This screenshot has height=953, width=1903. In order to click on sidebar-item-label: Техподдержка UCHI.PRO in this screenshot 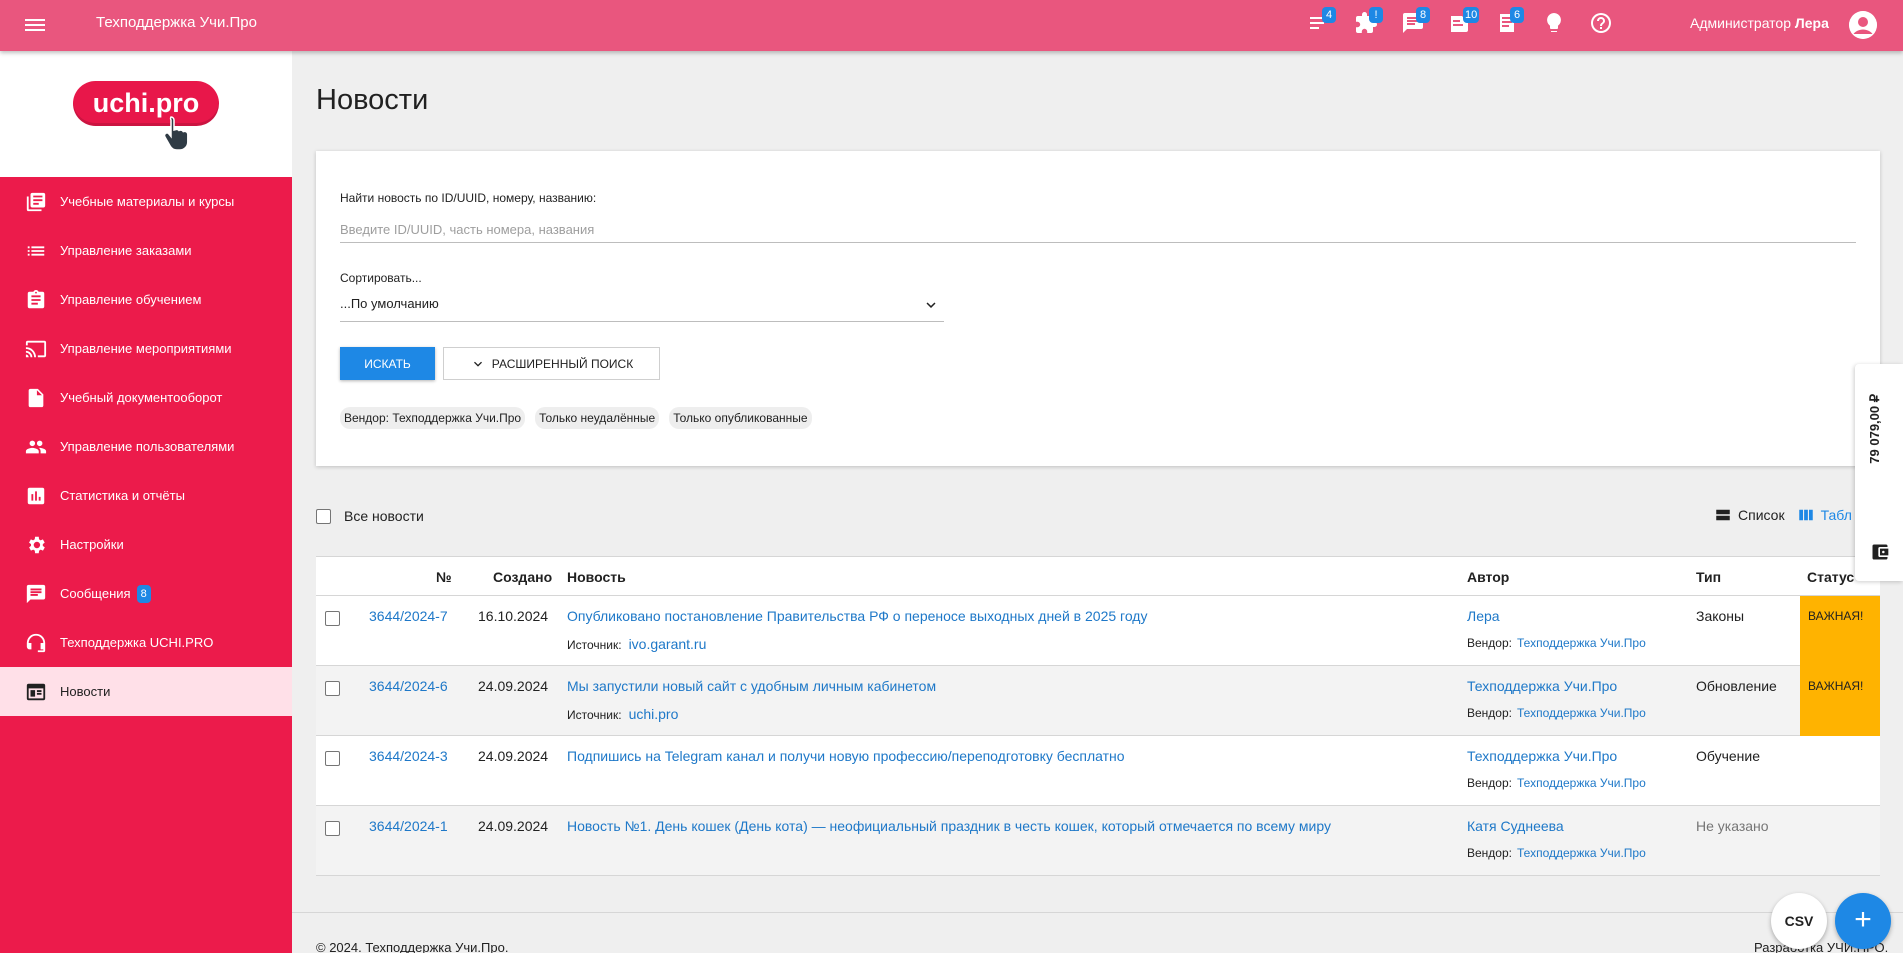, I will do `click(137, 642)`.